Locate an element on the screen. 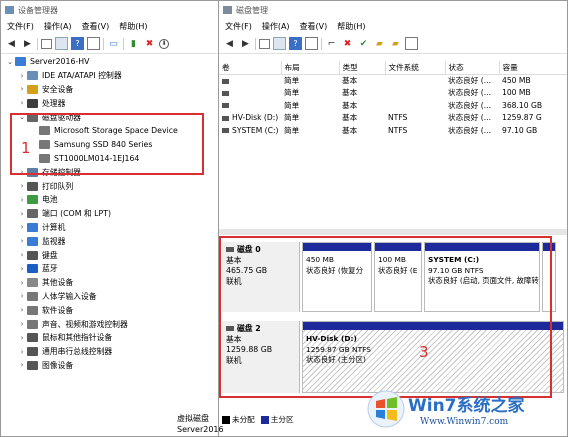 The image size is (568, 437). tree-node: ⌄ Server2016-HV is located at coordinates (109, 62).